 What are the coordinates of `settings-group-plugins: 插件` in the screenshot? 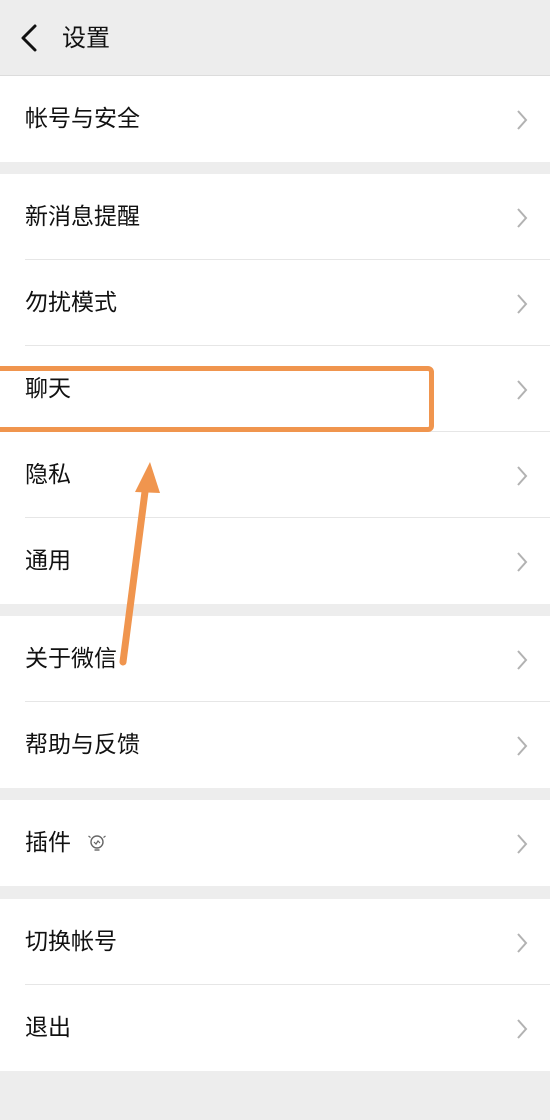 It's located at (275, 843).